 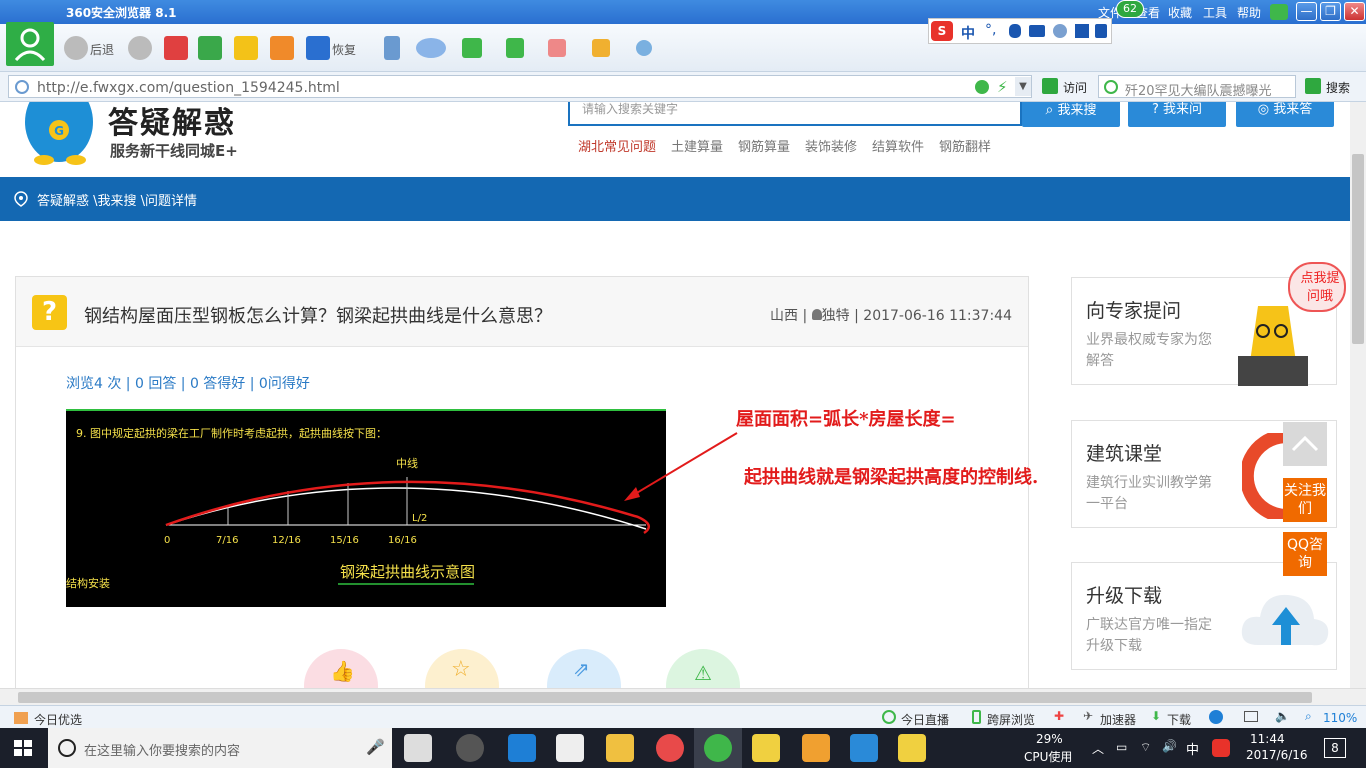 I want to click on forward-icon, so click(x=140, y=48).